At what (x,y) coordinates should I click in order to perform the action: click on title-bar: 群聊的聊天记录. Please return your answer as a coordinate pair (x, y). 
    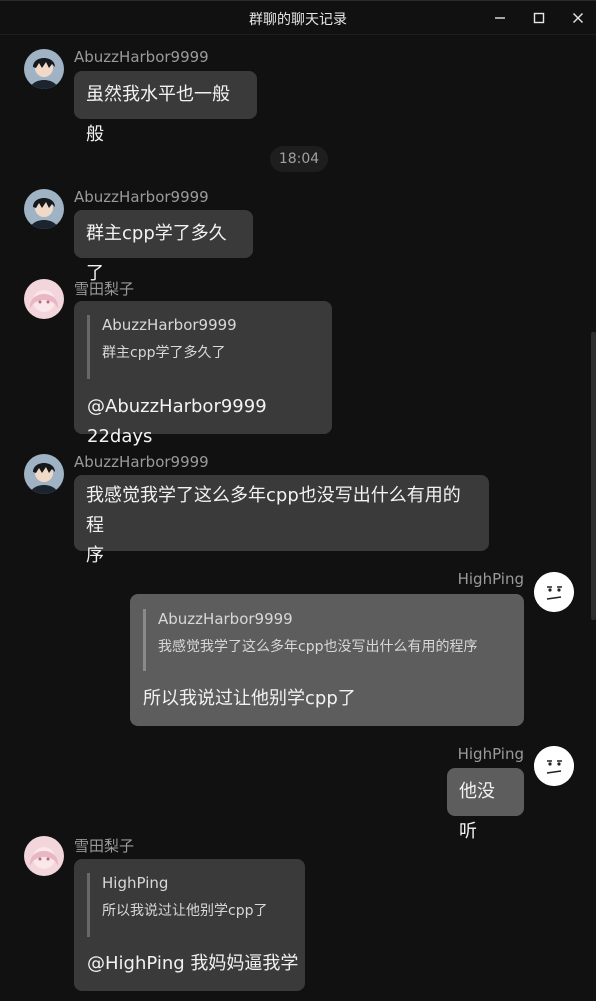
    Looking at the image, I should click on (298, 17).